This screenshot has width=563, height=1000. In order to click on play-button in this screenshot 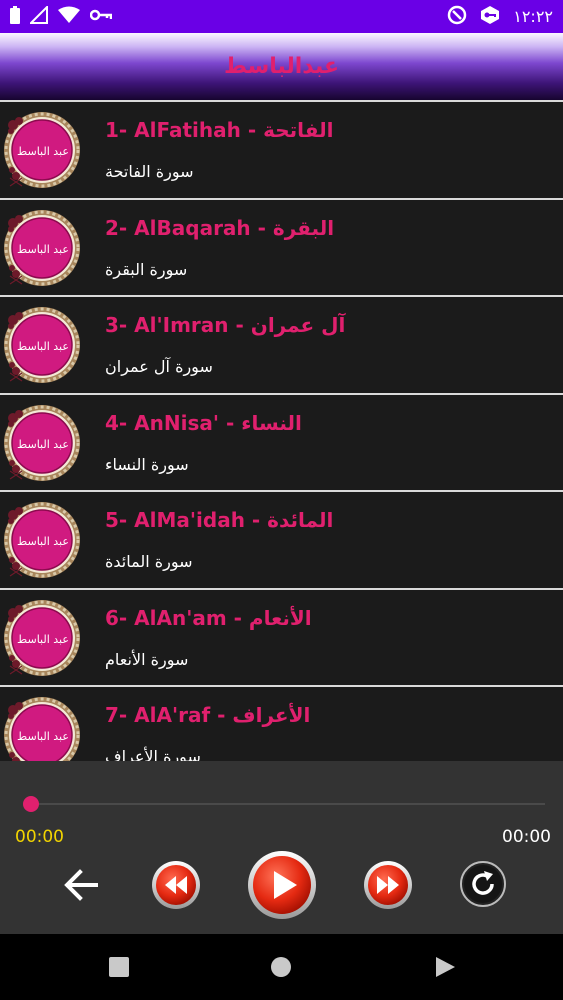, I will do `click(282, 885)`.